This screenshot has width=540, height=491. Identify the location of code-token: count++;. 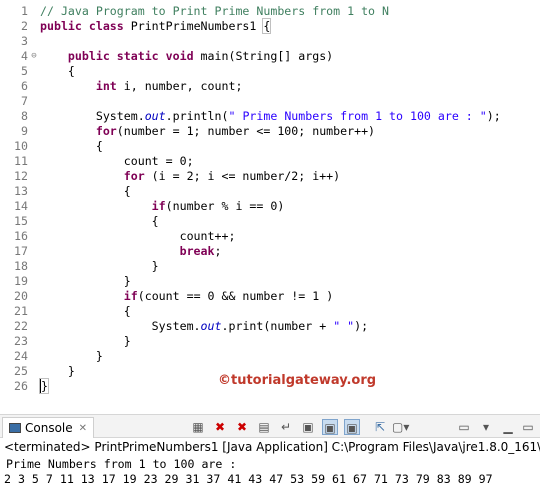
(138, 236).